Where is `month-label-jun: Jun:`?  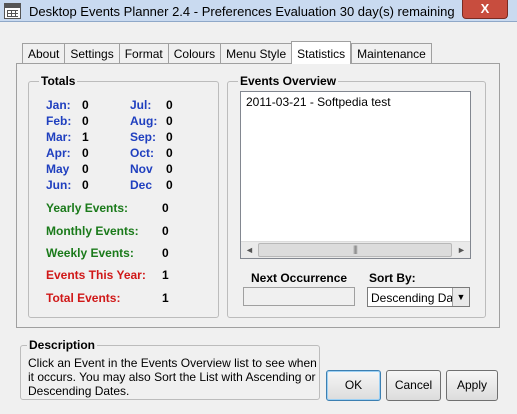 month-label-jun: Jun: is located at coordinates (59, 185).